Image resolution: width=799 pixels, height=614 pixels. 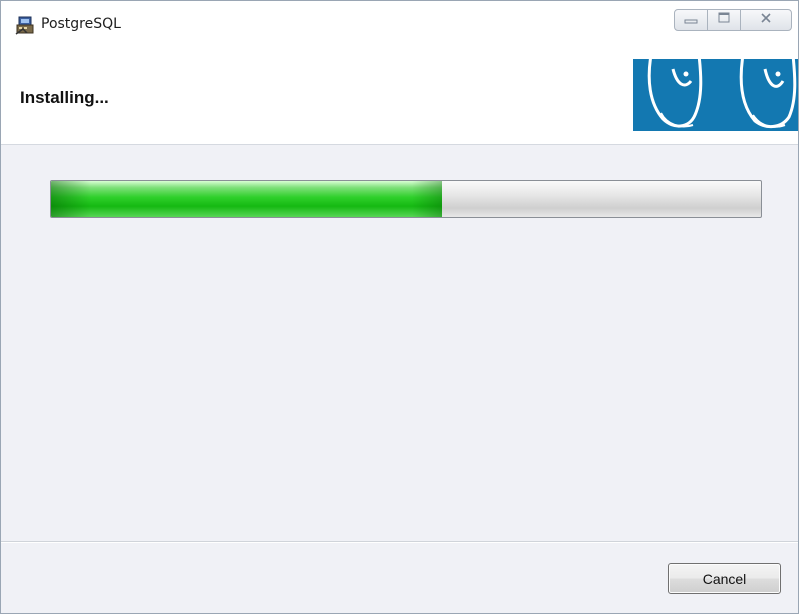 I want to click on footer-divider, so click(x=399, y=542).